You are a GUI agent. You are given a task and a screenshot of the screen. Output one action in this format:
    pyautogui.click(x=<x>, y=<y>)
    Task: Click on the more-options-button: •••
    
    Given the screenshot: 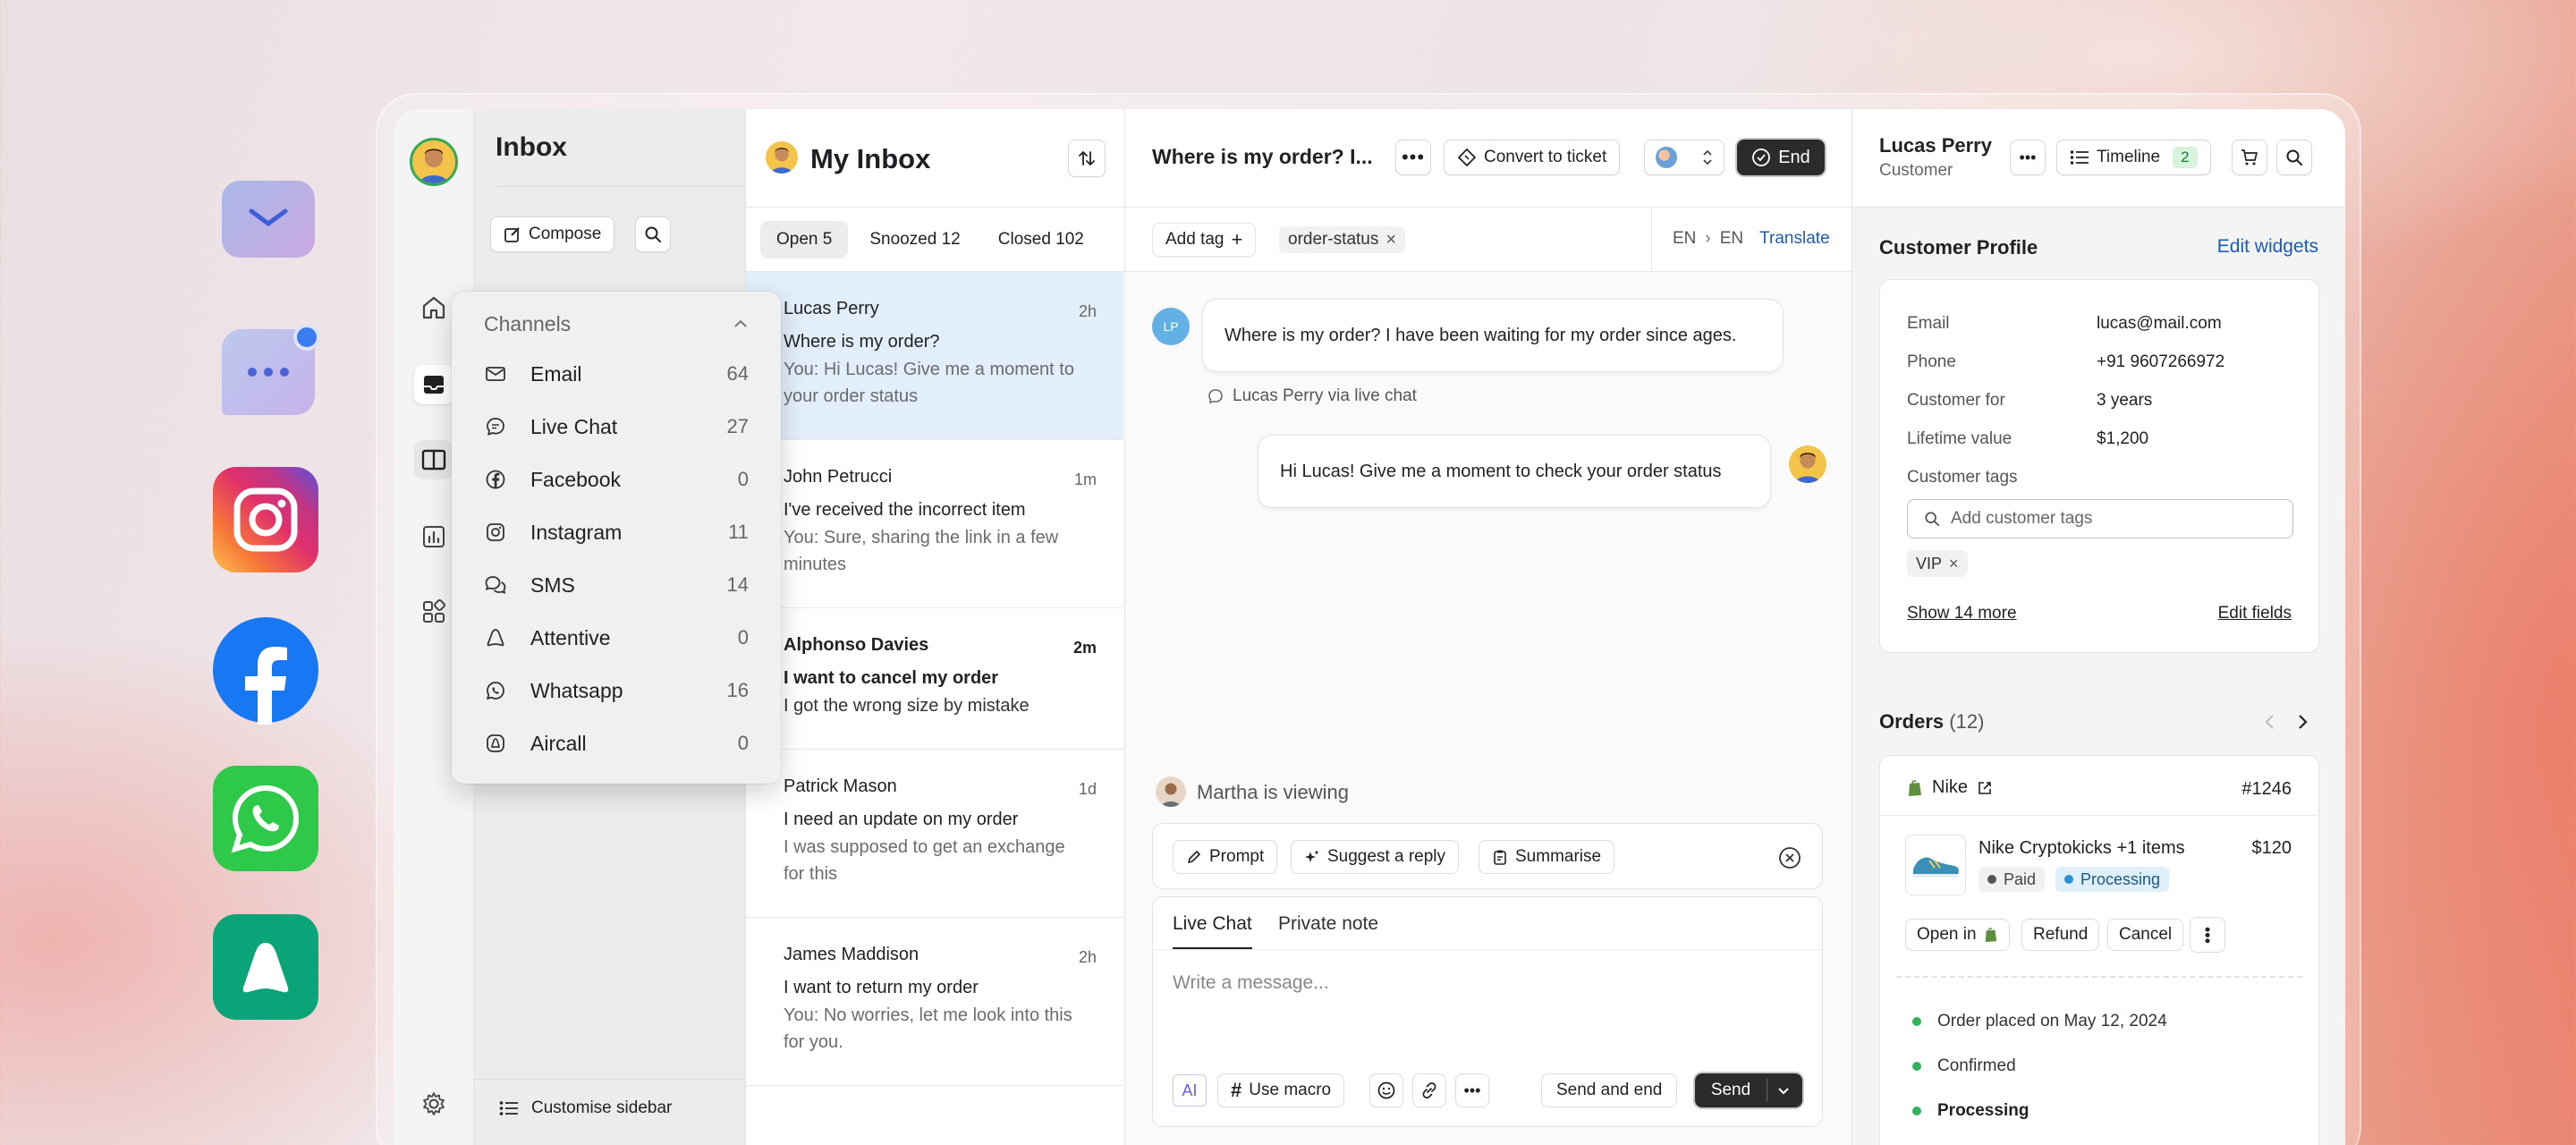 What is the action you would take?
    pyautogui.click(x=1472, y=1090)
    